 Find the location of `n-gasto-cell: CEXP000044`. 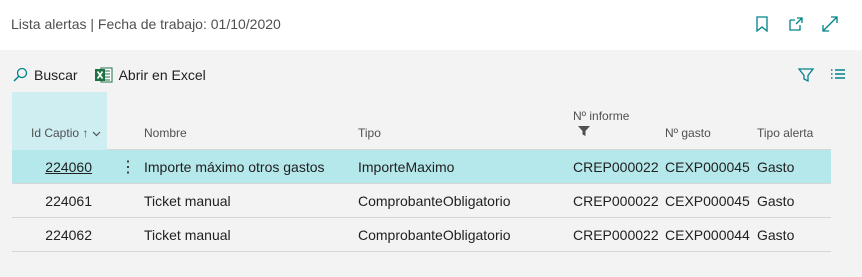

n-gasto-cell: CEXP000044 is located at coordinates (707, 235).